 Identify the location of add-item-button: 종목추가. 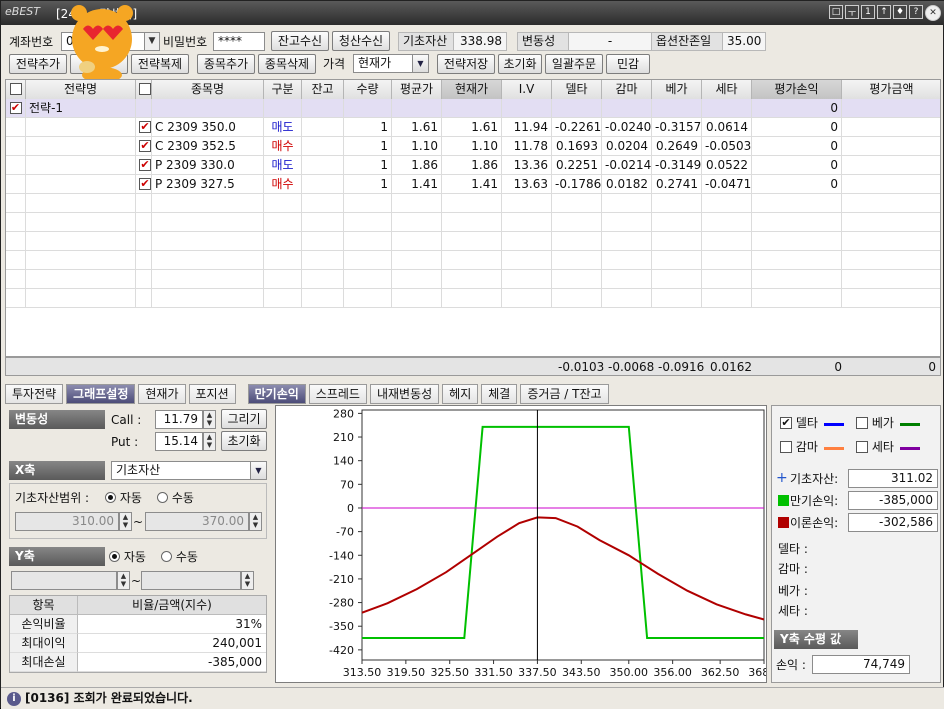
(226, 64).